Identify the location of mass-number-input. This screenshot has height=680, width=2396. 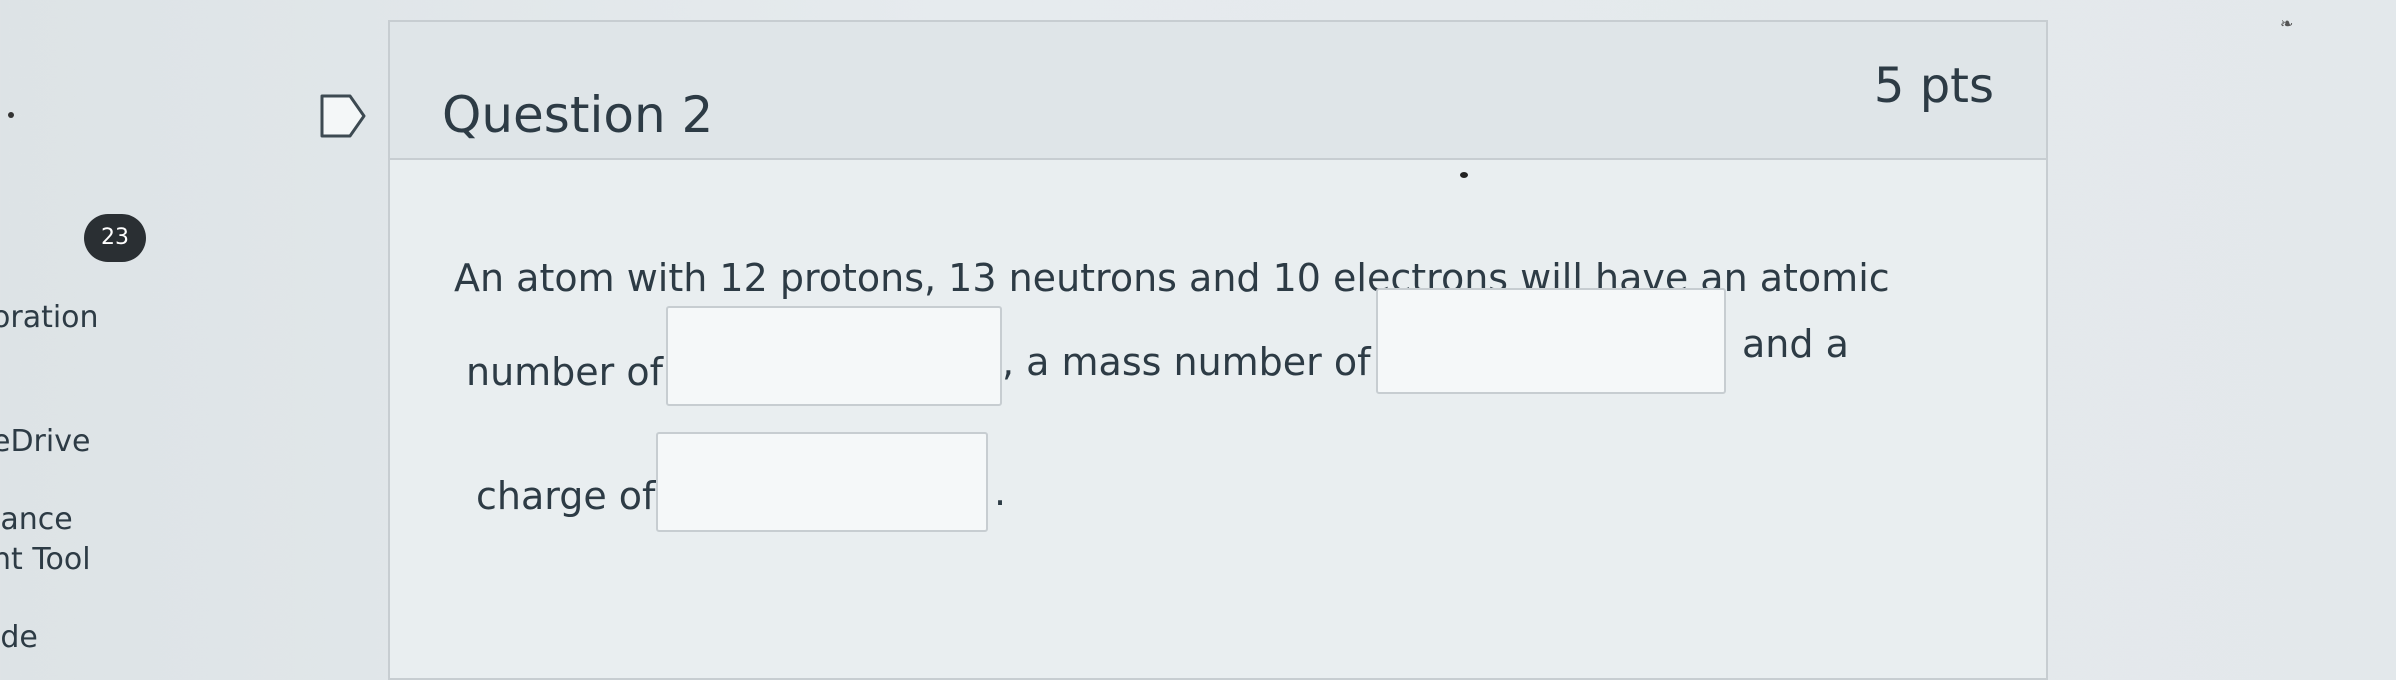
(1551, 341).